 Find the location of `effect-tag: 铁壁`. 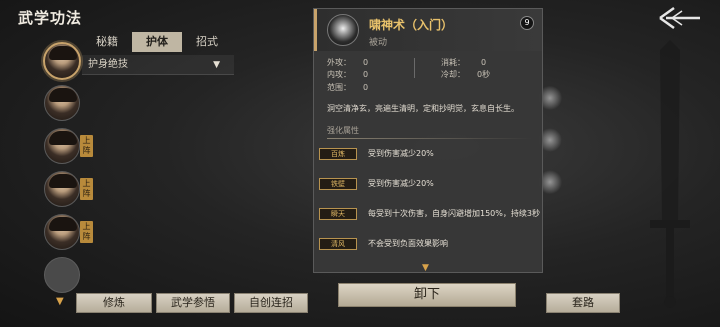

effect-tag: 铁壁 is located at coordinates (338, 184).